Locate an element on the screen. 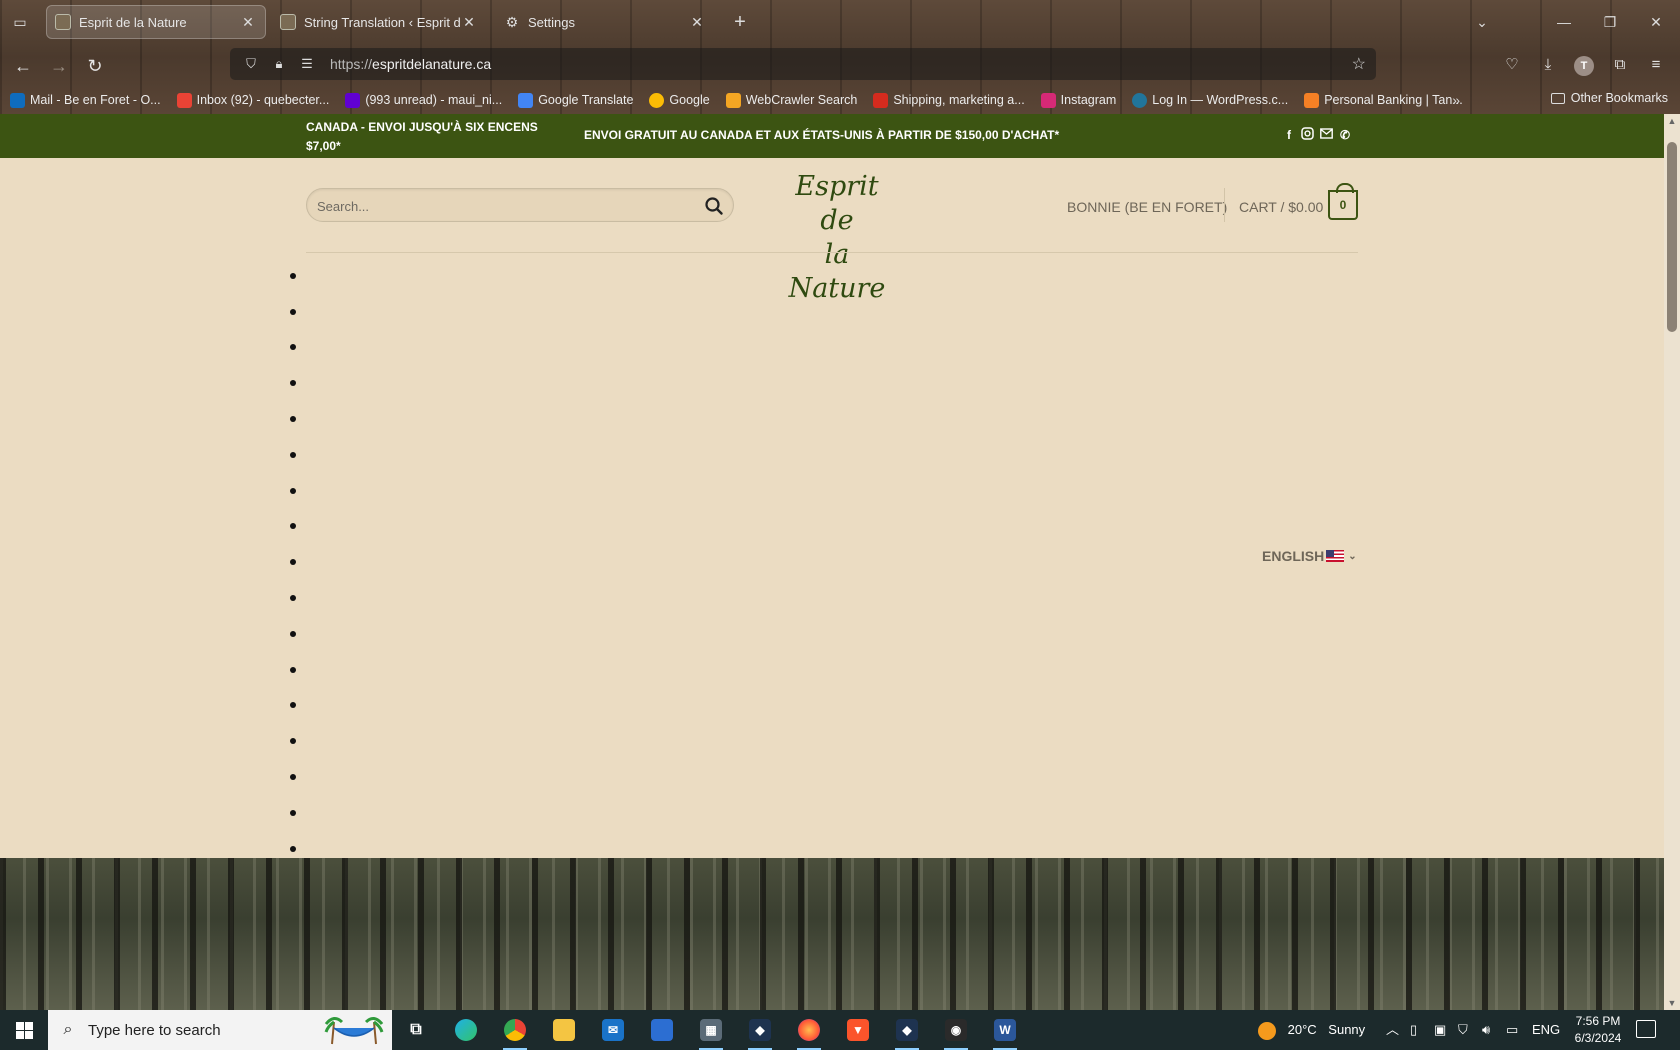 This screenshot has height=1050, width=1680. hammock-icon is located at coordinates (354, 1031).